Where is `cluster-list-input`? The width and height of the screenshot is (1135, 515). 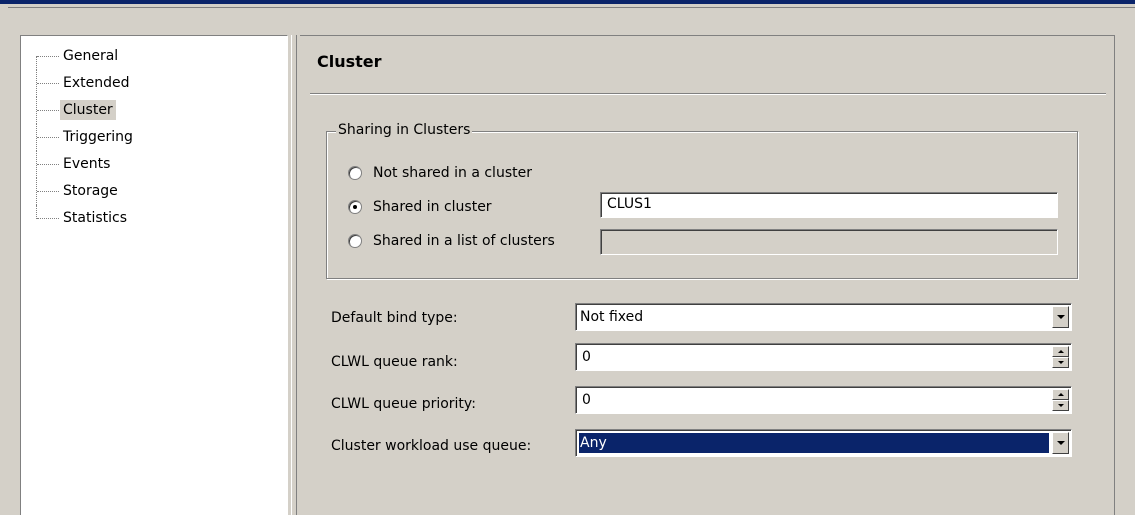 cluster-list-input is located at coordinates (829, 242).